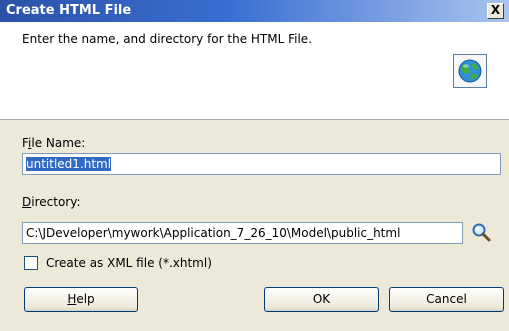 The width and height of the screenshot is (509, 331). What do you see at coordinates (54, 143) in the screenshot?
I see `file-name-label: File Name:` at bounding box center [54, 143].